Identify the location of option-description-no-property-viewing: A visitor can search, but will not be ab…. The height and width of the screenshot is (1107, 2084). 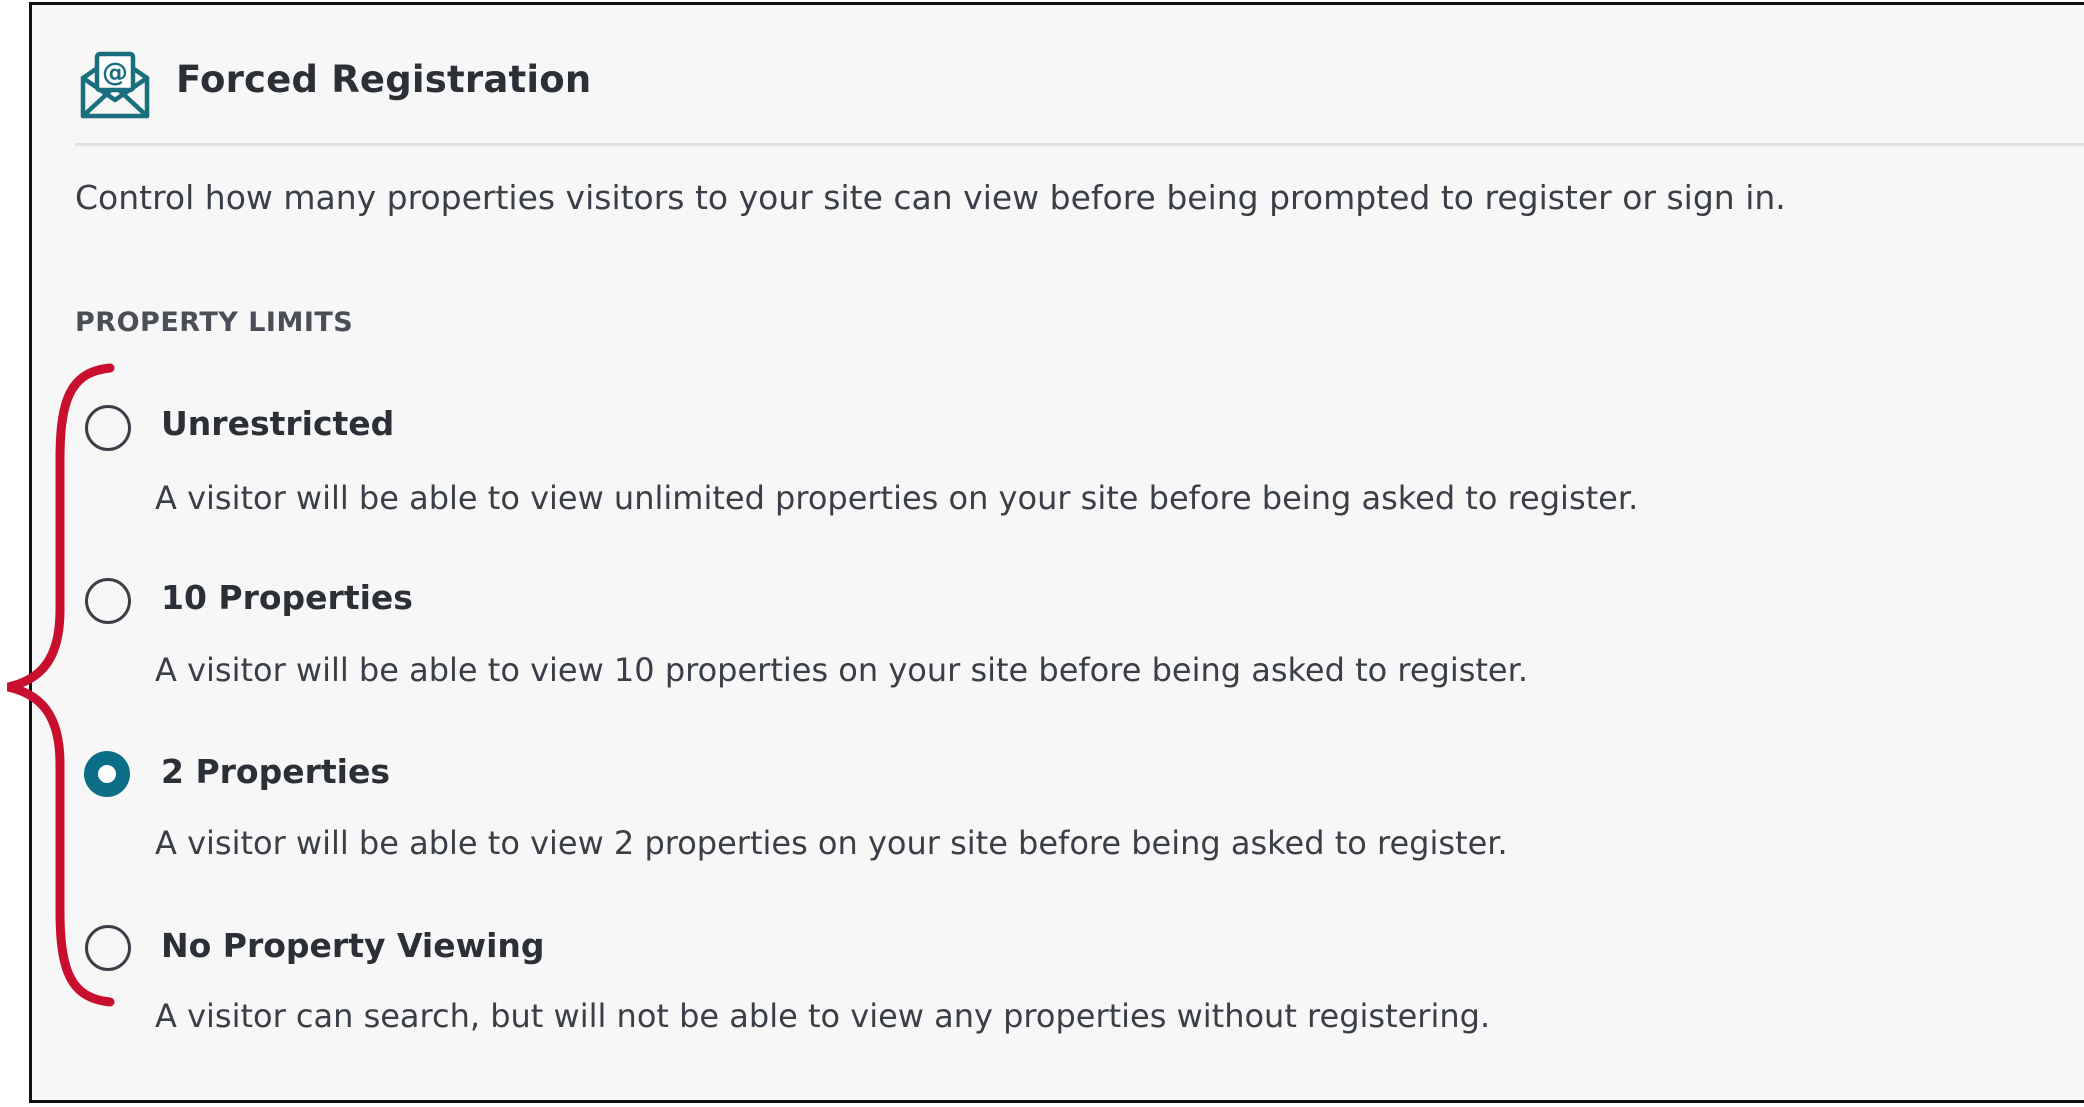
(823, 1016).